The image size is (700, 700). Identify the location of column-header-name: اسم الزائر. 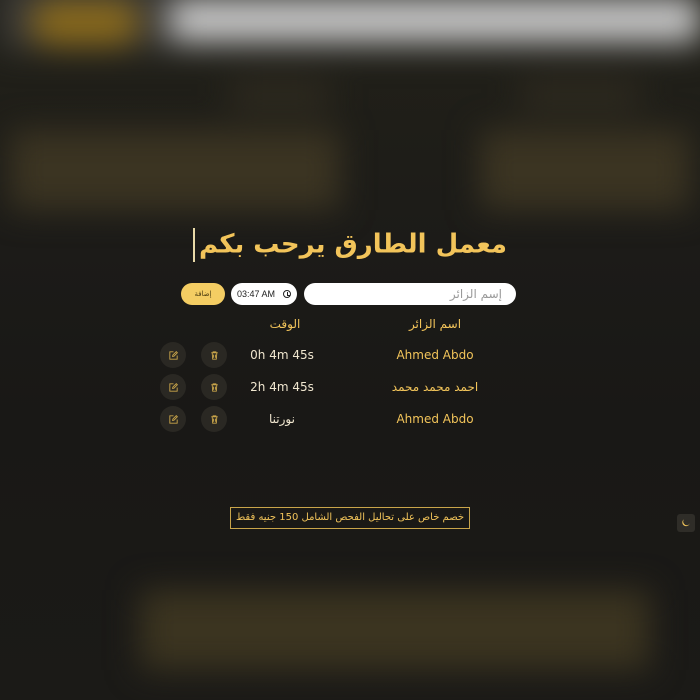
(435, 324).